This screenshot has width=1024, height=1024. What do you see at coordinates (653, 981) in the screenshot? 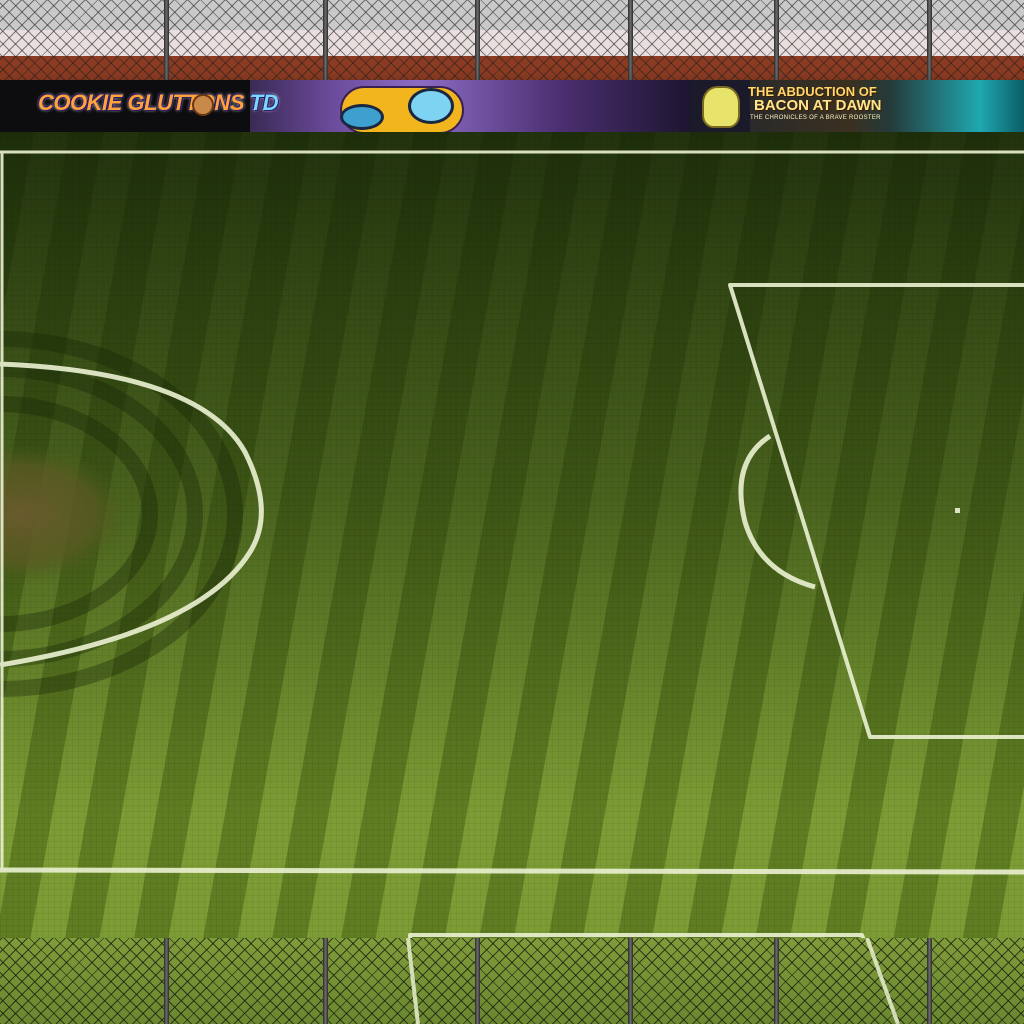
I see `goal-area-lines-through-fence` at bounding box center [653, 981].